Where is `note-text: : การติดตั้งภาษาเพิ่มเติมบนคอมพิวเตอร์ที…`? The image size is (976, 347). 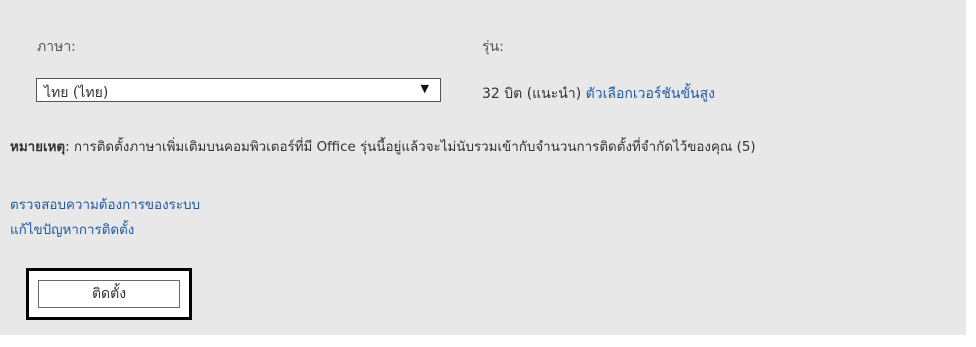
note-text: : การติดตั้งภาษาเพิ่มเติมบนคอมพิวเตอร์ที… is located at coordinates (410, 147).